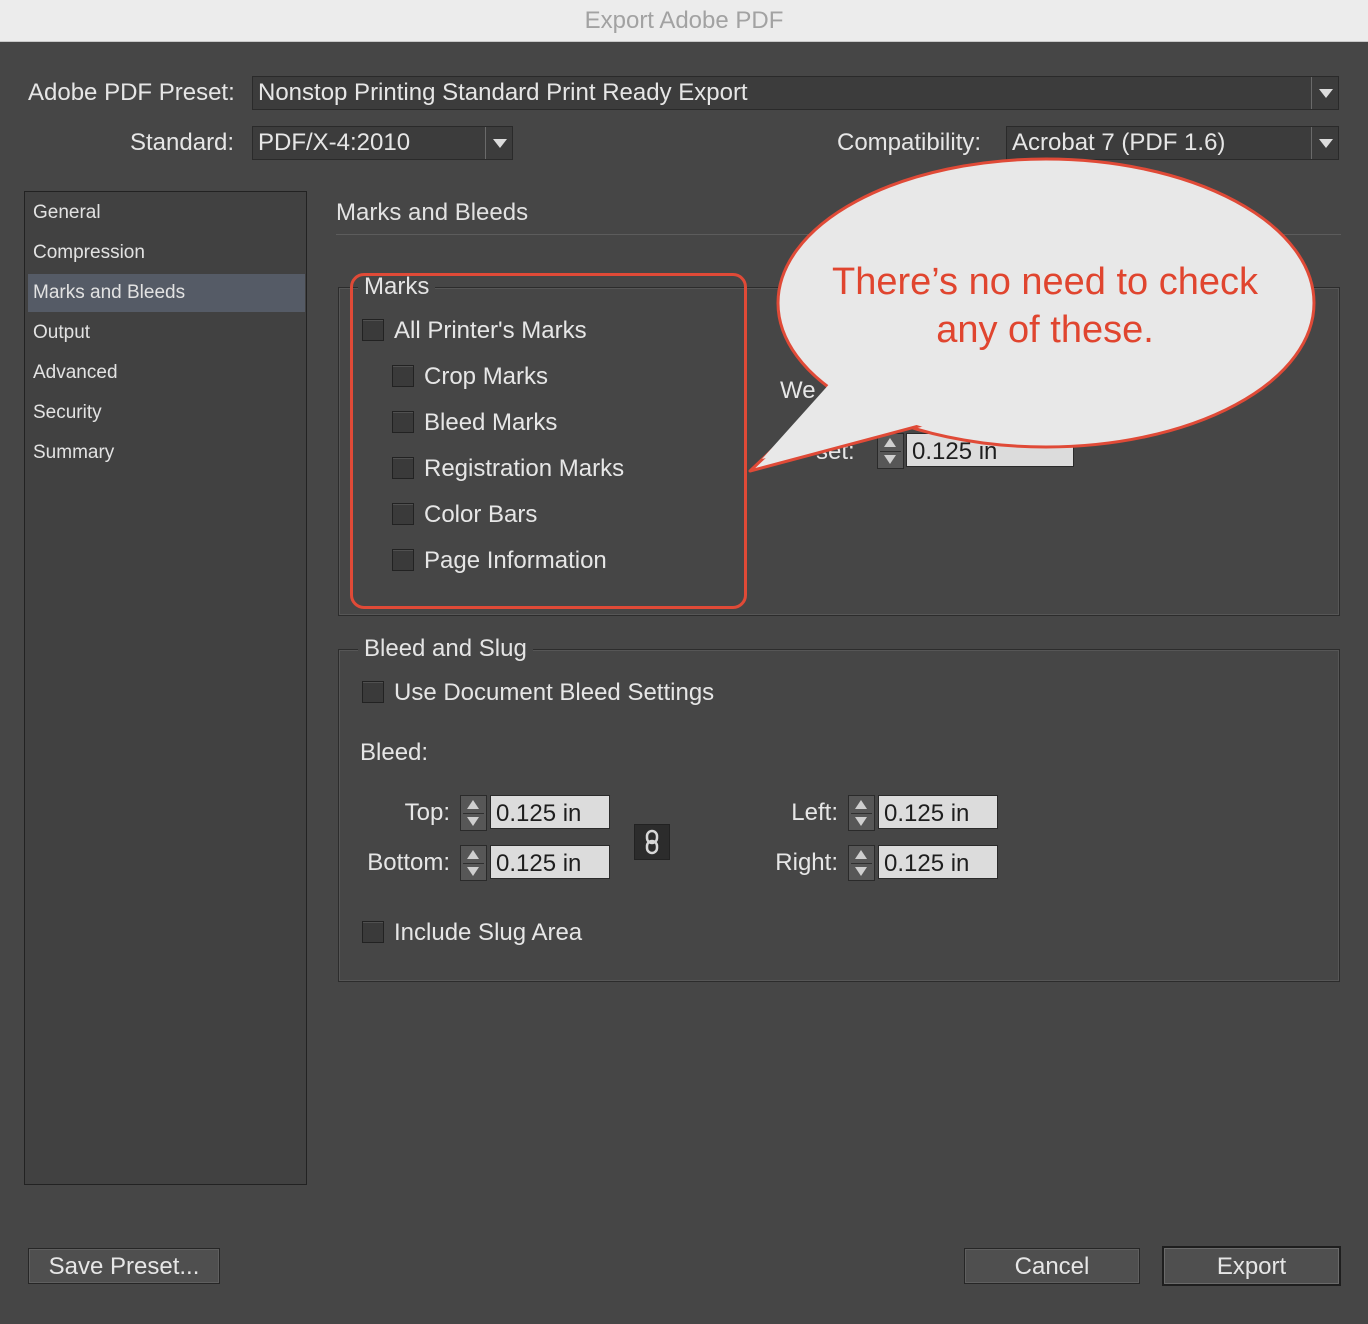  I want to click on include-slug-checkbox, so click(373, 932).